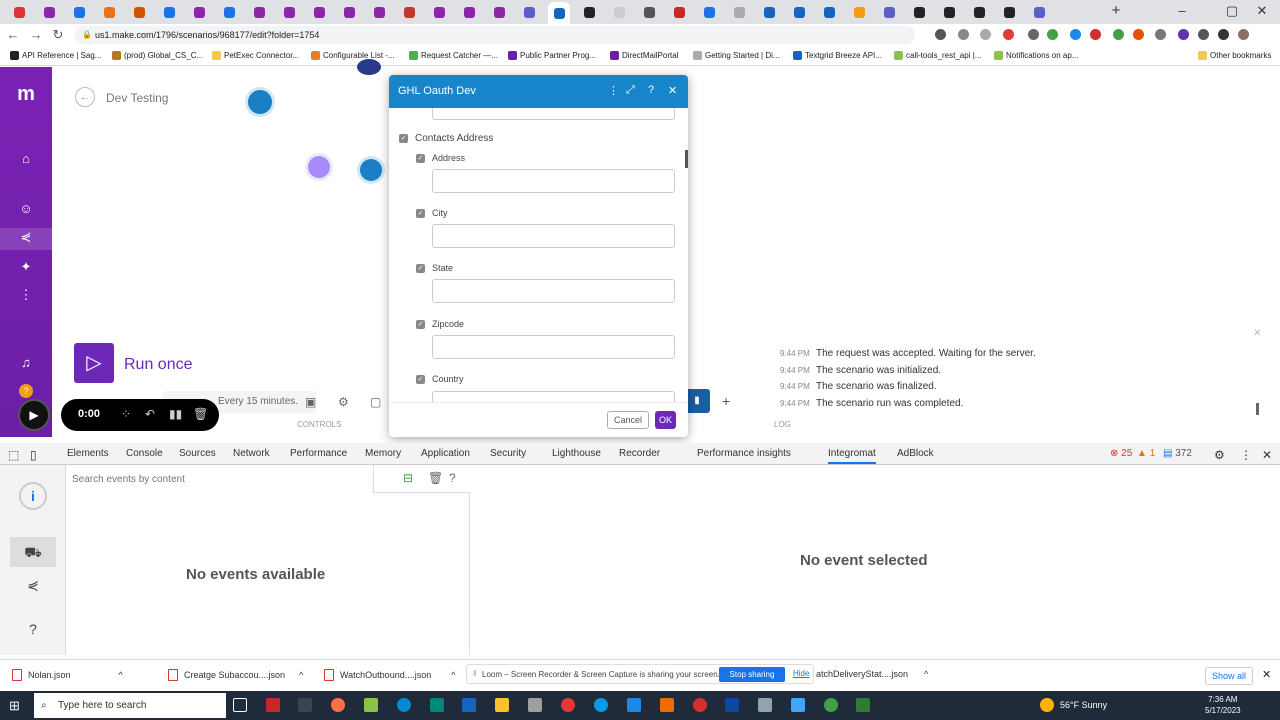  What do you see at coordinates (130, 705) in the screenshot?
I see `taskbar-search-input: ⌕ Type here to search` at bounding box center [130, 705].